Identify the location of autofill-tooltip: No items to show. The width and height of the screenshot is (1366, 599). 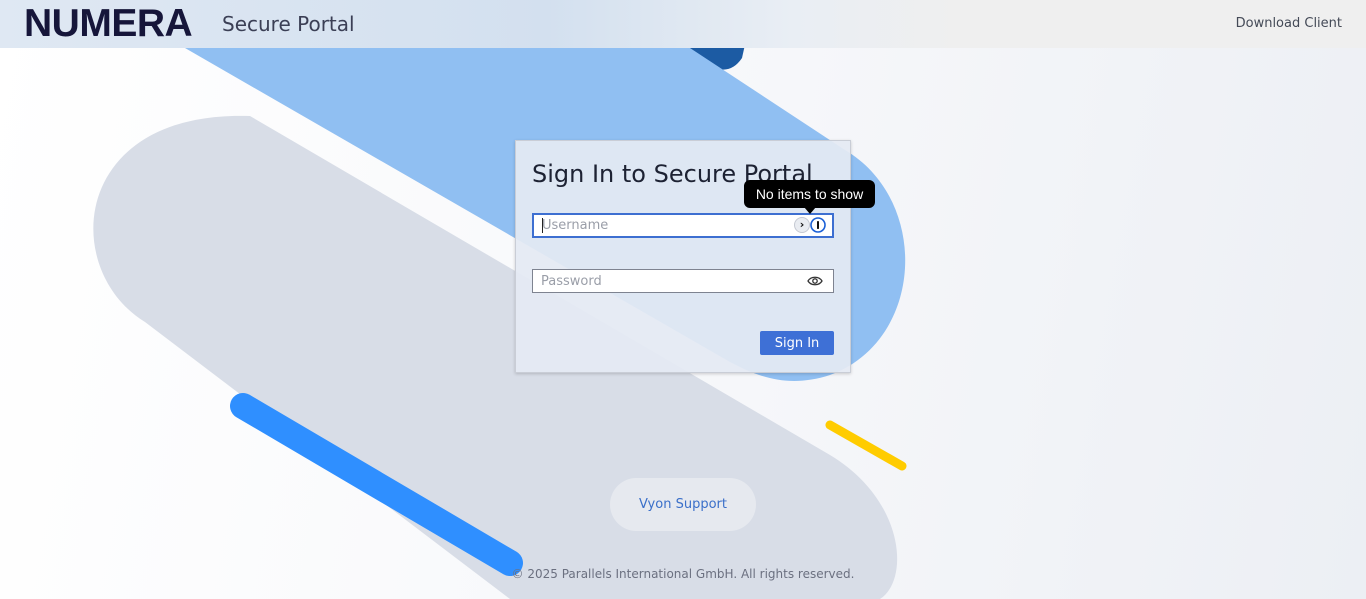
(809, 197).